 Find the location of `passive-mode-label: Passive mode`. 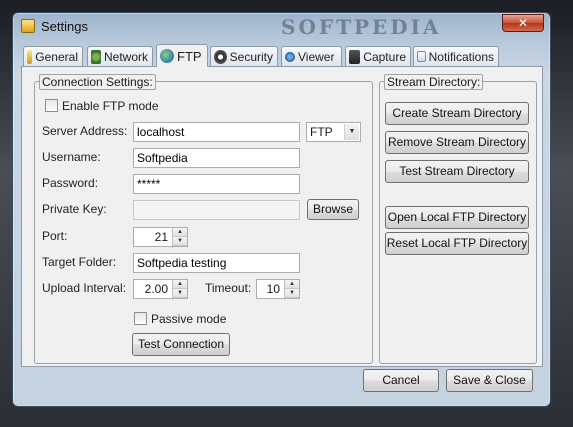

passive-mode-label: Passive mode is located at coordinates (189, 319).